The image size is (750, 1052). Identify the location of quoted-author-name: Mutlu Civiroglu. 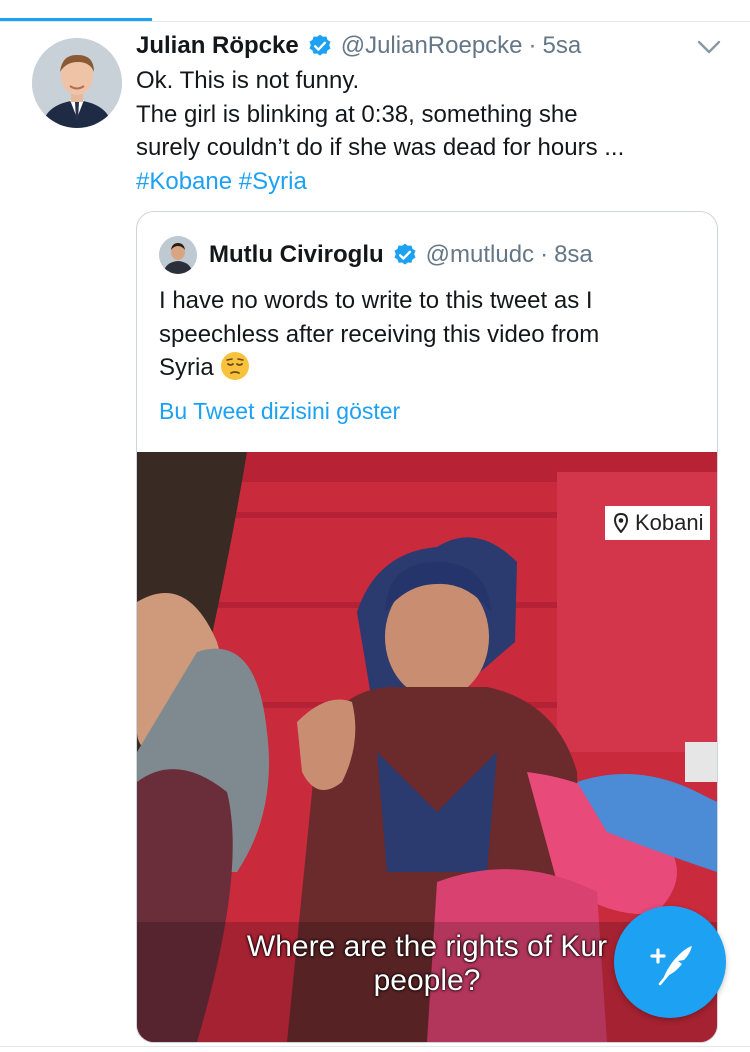
(296, 255).